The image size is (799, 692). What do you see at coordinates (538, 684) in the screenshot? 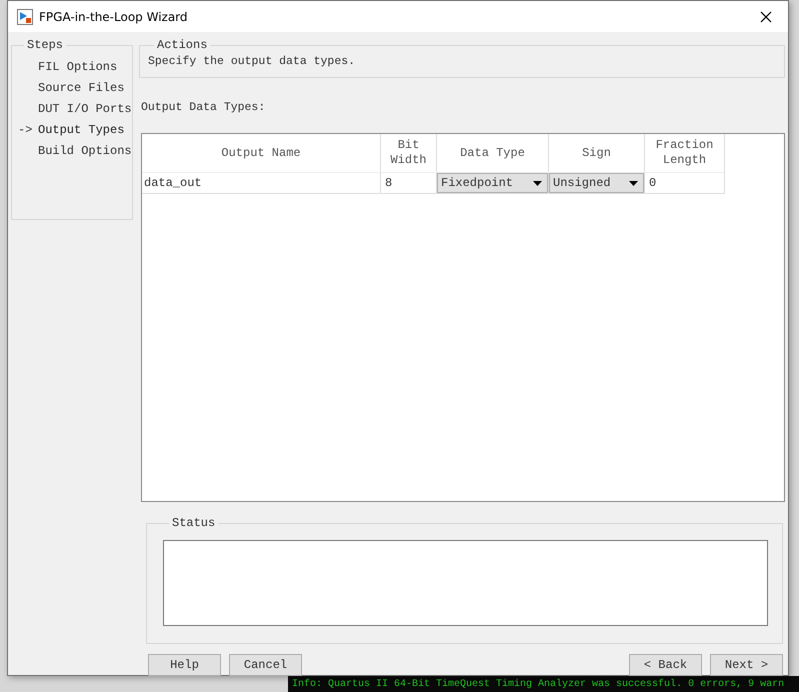
I see `console-line: Info: Quartus II 64-Bit TimeQuest Timing Analyzer was successful. 0 errors, 9 warn` at bounding box center [538, 684].